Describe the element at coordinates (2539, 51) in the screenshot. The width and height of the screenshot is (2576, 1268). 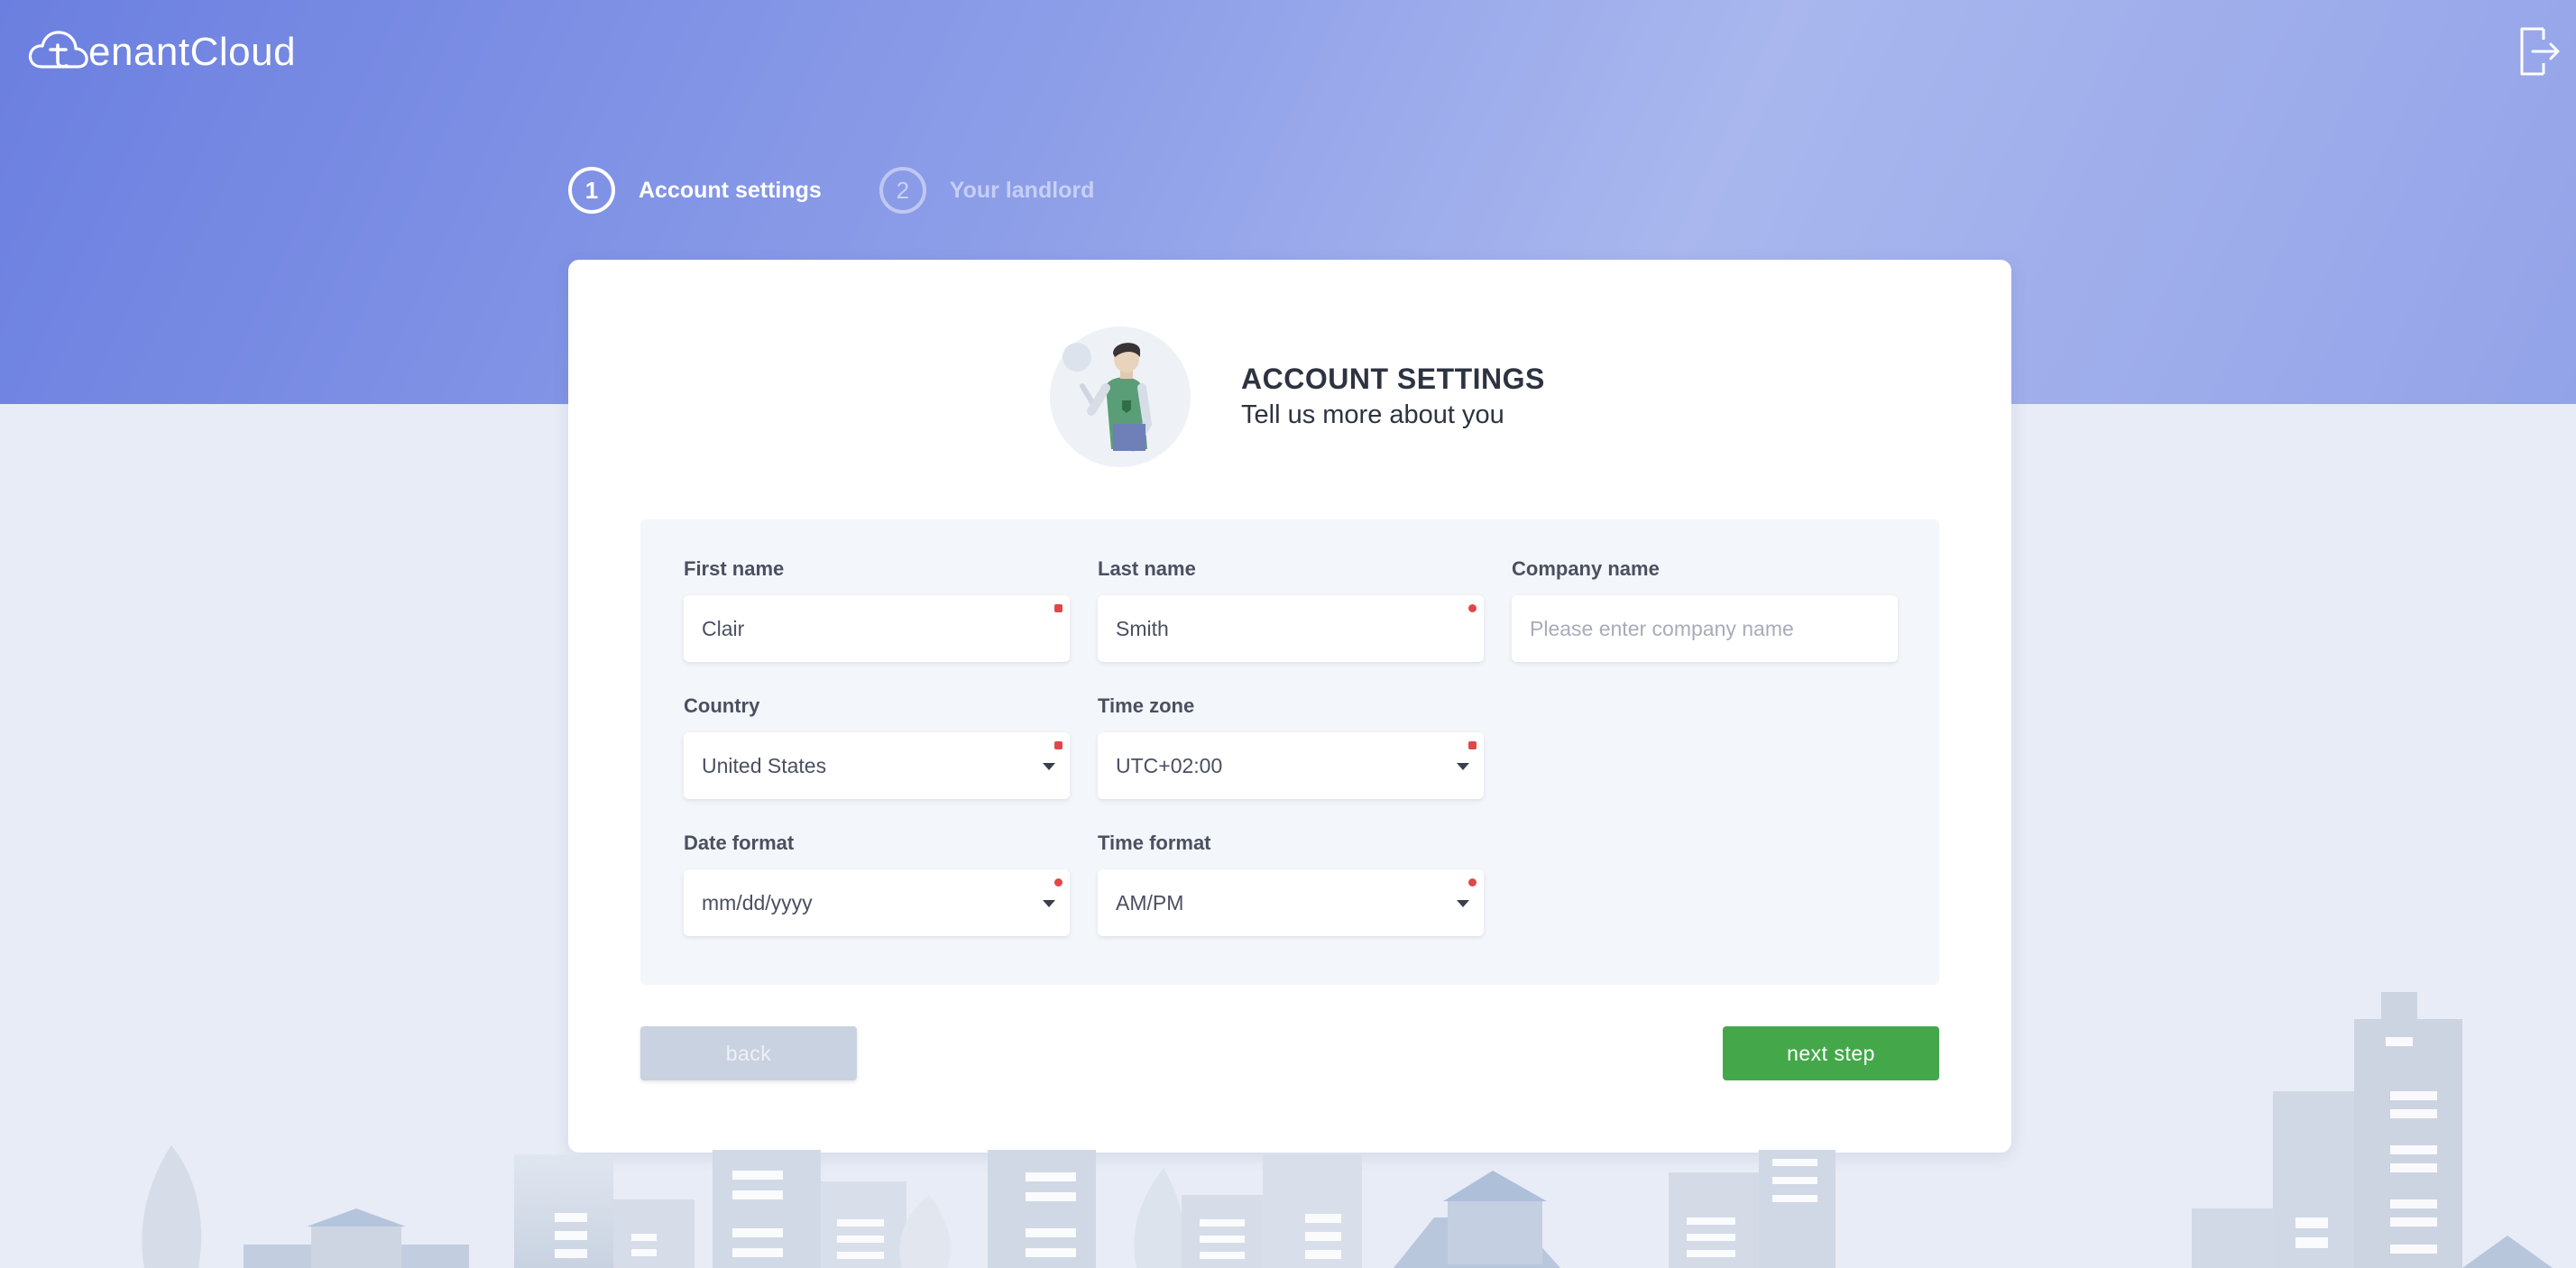
I see `logout-icon` at that location.